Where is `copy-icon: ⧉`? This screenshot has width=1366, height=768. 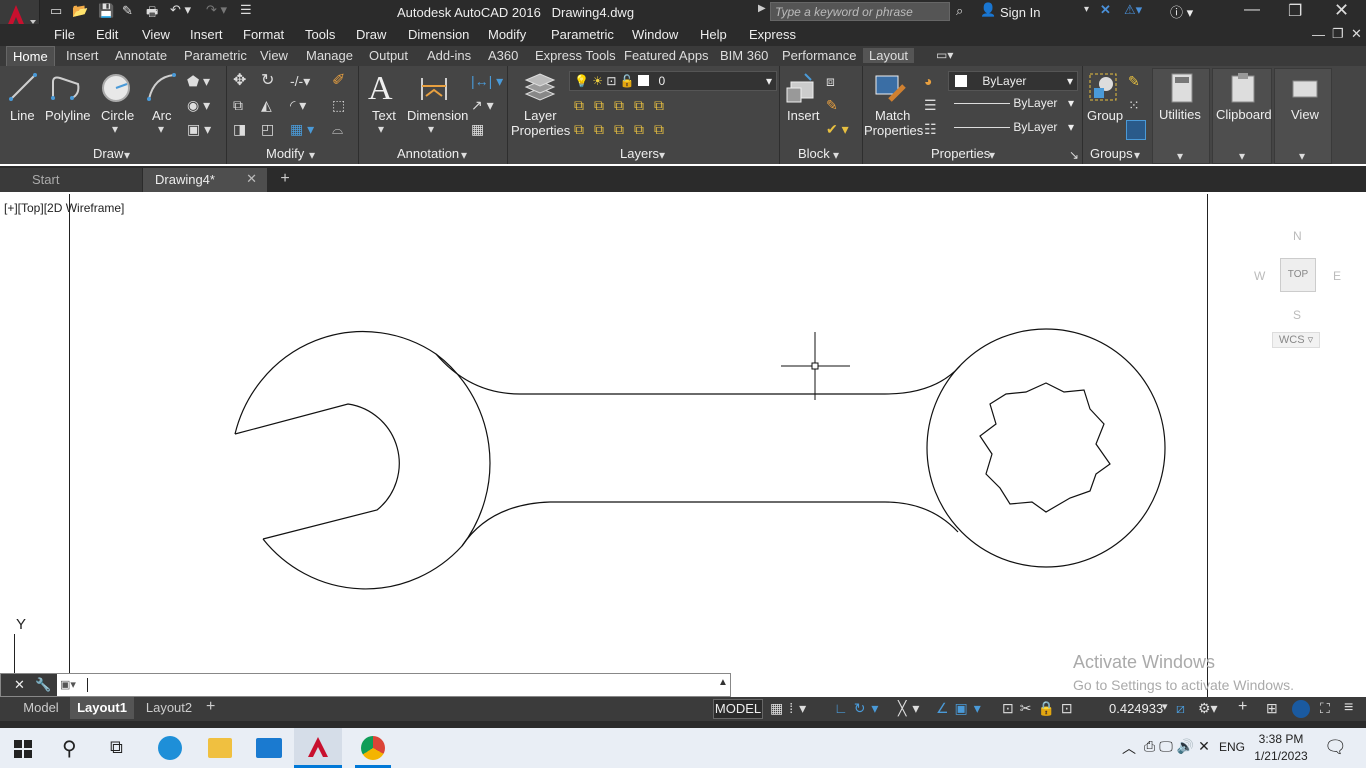 copy-icon: ⧉ is located at coordinates (238, 105).